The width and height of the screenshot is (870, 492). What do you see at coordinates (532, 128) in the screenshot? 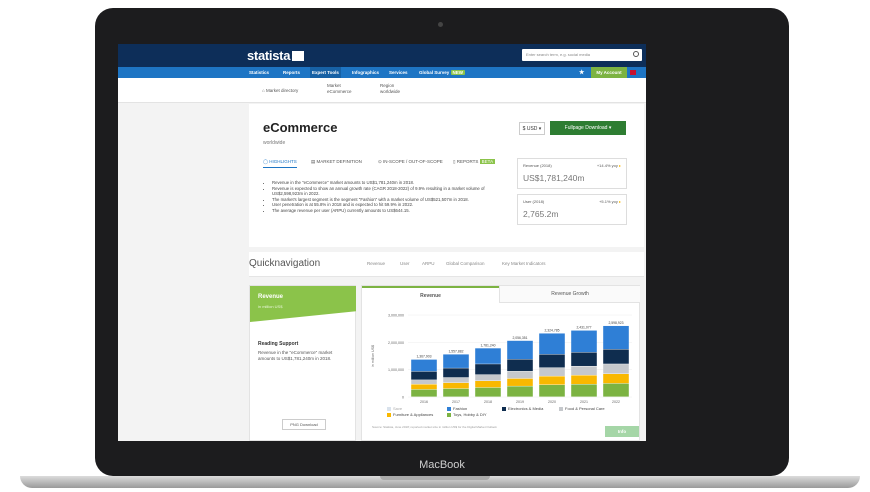
I see `currency-select: $ USD ▾` at bounding box center [532, 128].